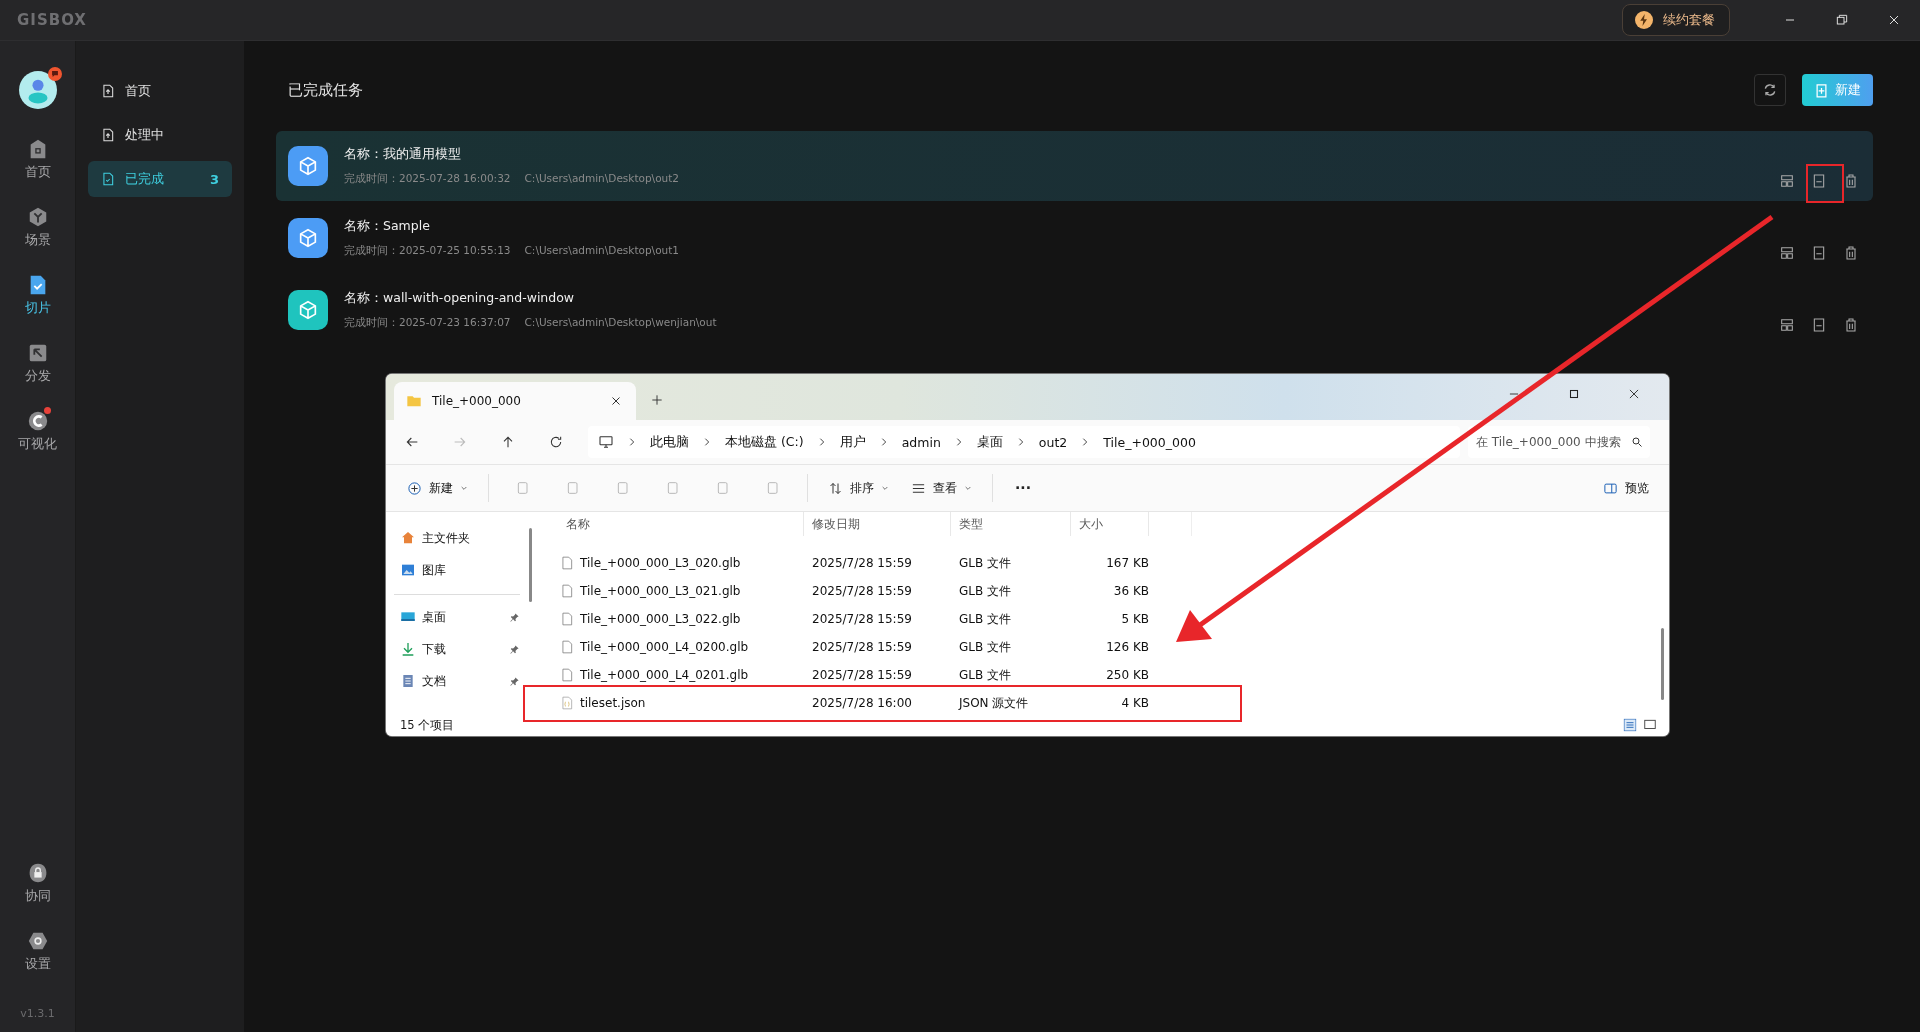 The width and height of the screenshot is (1920, 1032). I want to click on avatar-icon, so click(37, 90).